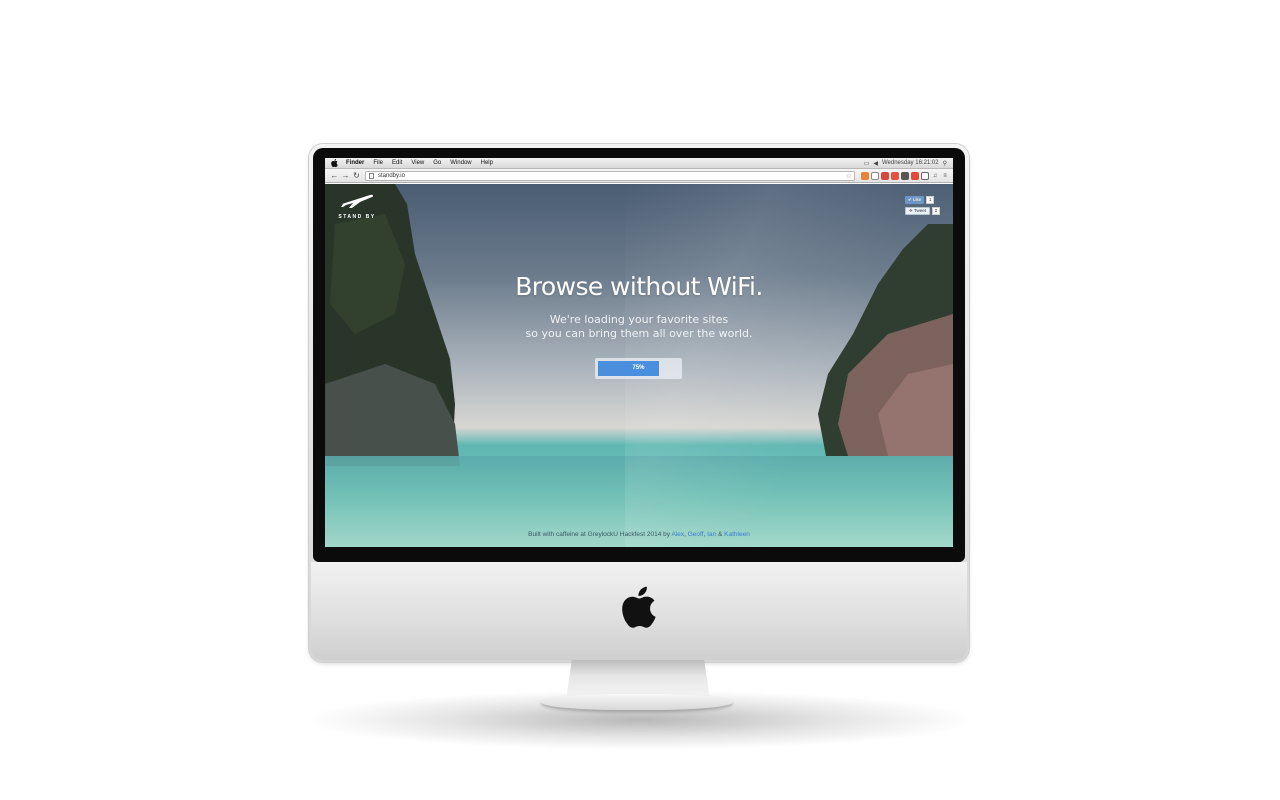 This screenshot has width=1280, height=800. Describe the element at coordinates (917, 199) in the screenshot. I see `like-label: Like` at that location.